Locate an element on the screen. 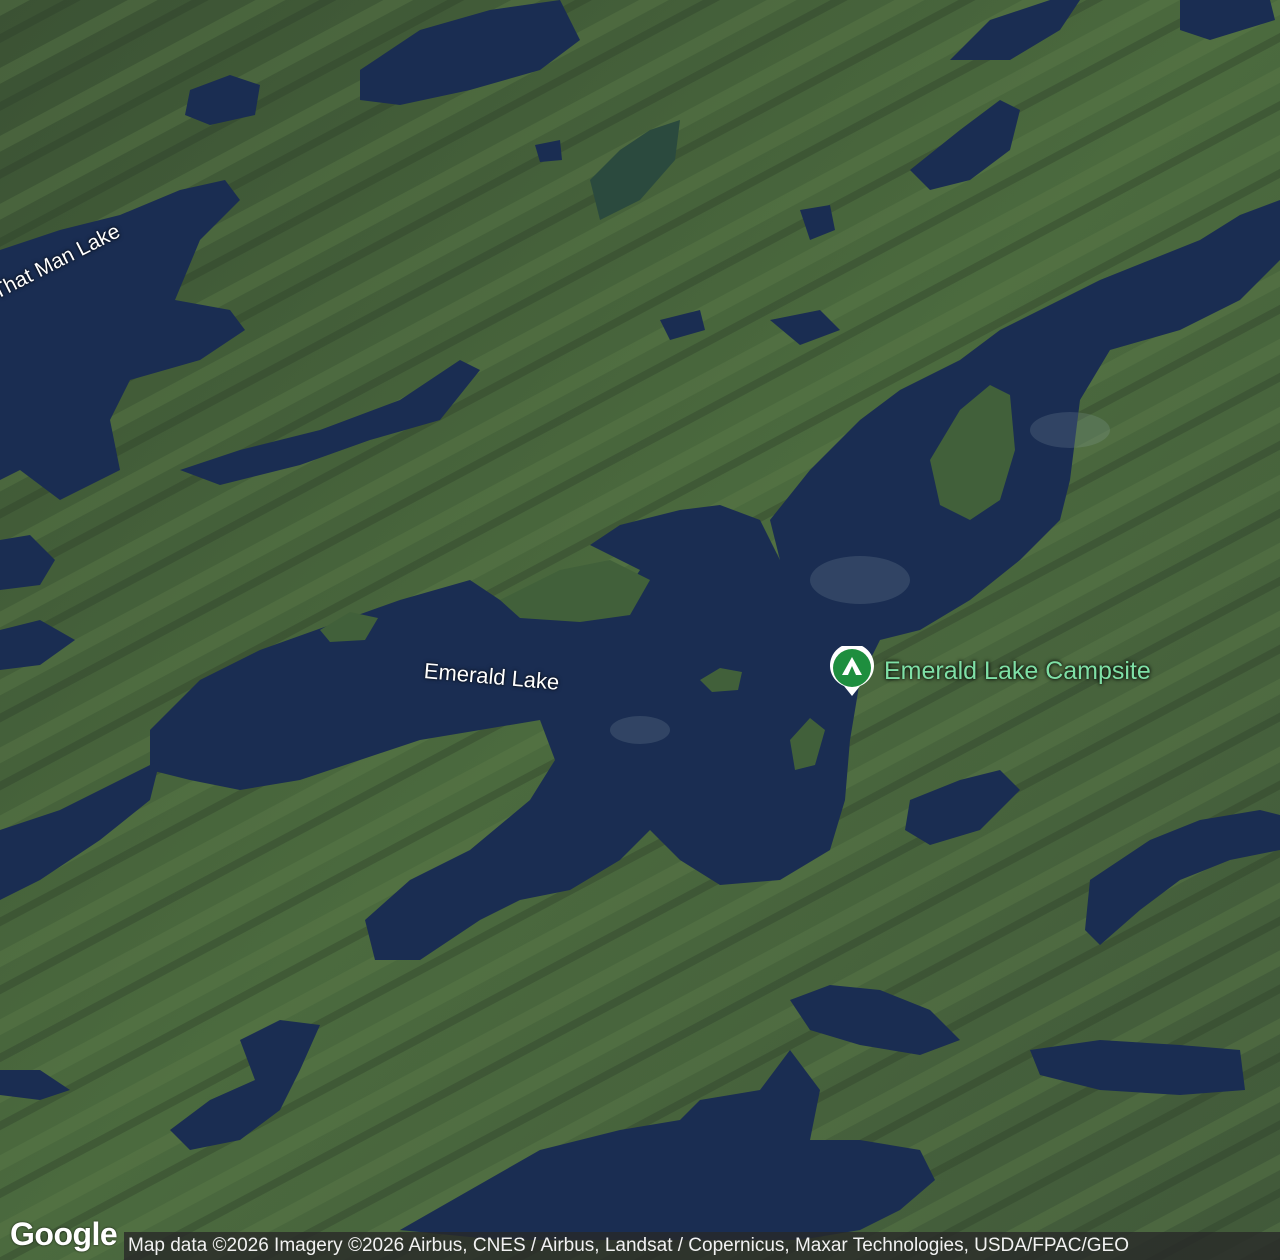  google-logo: Google is located at coordinates (64, 1234).